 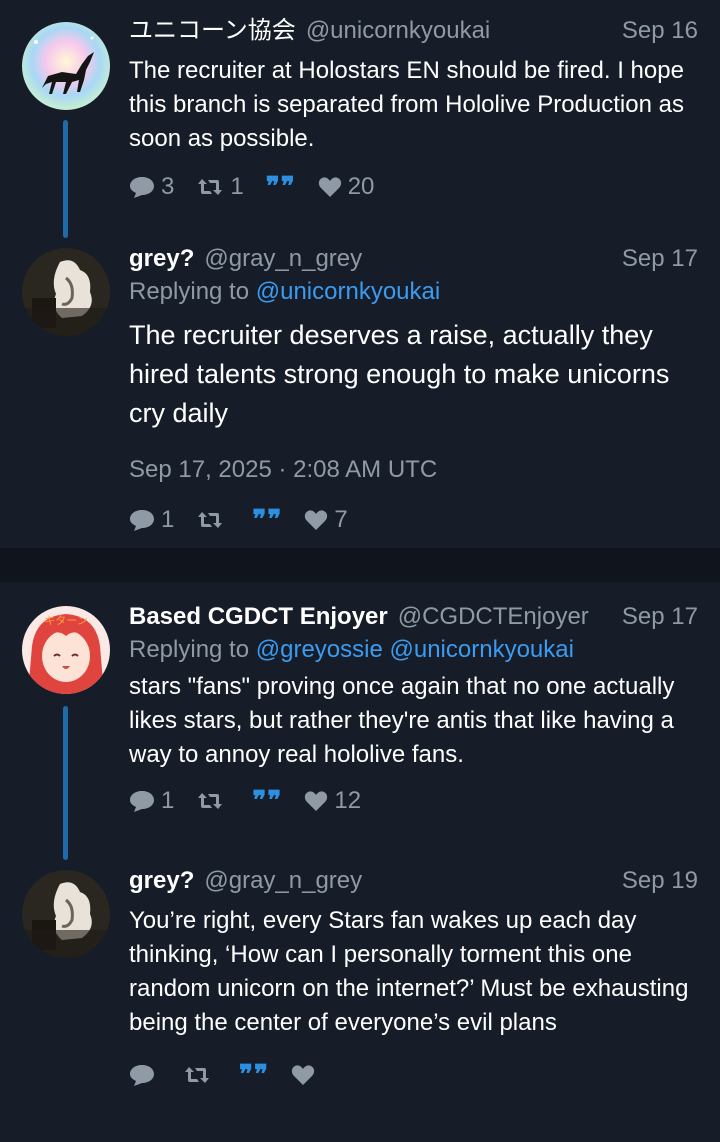 I want to click on tweet-header: Based CGDCT Enjoyer @CGDCTEnjoyer Sep 17, so click(x=413, y=617).